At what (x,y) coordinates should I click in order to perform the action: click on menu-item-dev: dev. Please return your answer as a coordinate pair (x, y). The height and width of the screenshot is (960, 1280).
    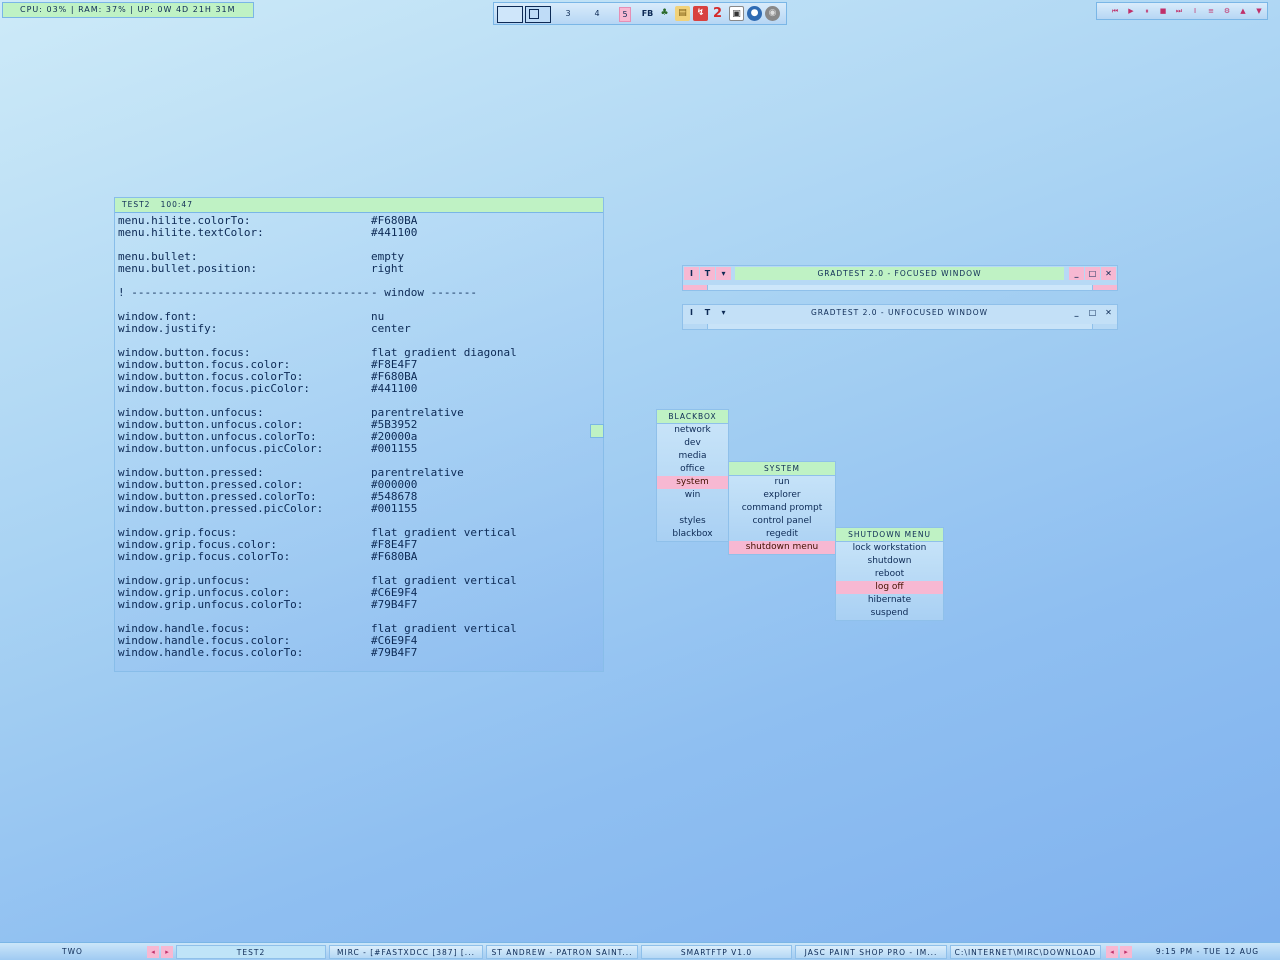
    Looking at the image, I should click on (692, 443).